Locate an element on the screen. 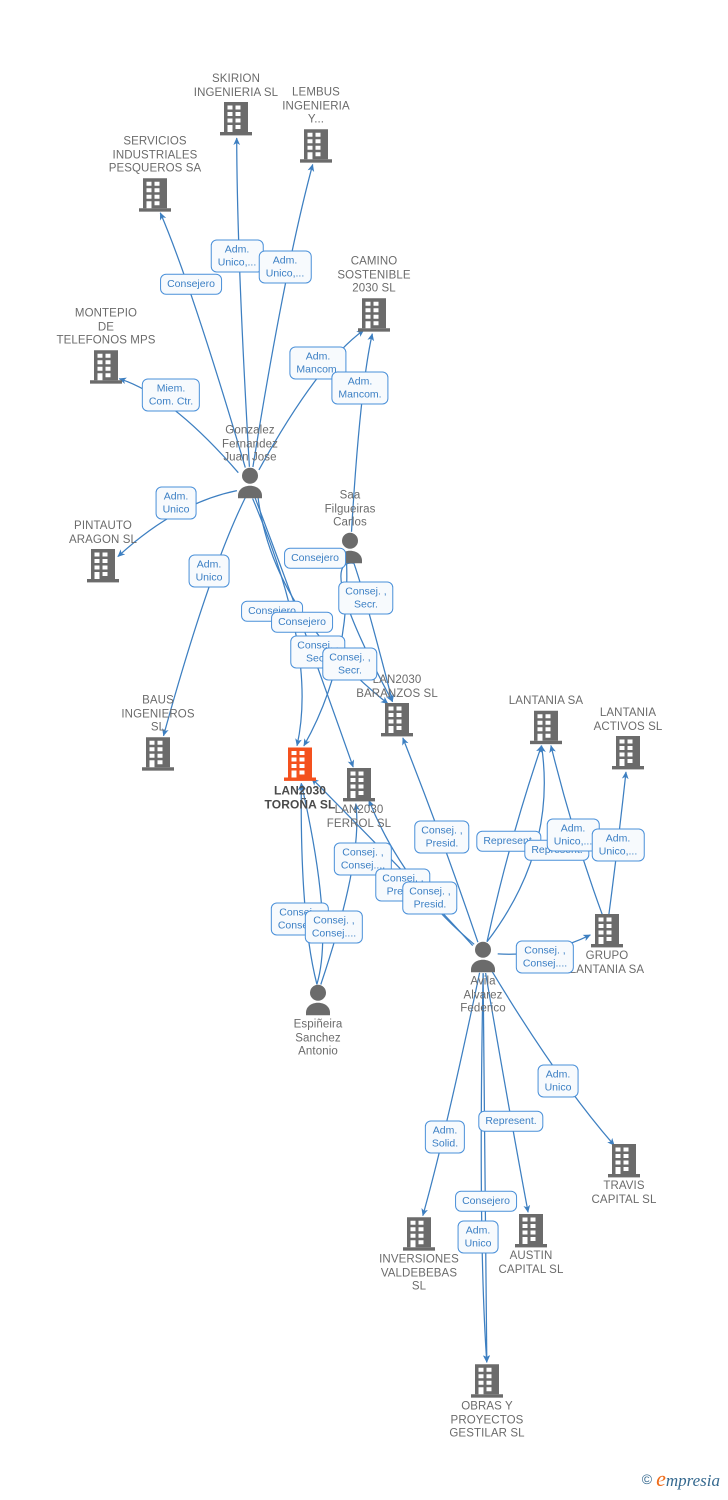 The height and width of the screenshot is (1500, 728). node-label: CAMINO SOSTENIBLE 2030 SL is located at coordinates (374, 275).